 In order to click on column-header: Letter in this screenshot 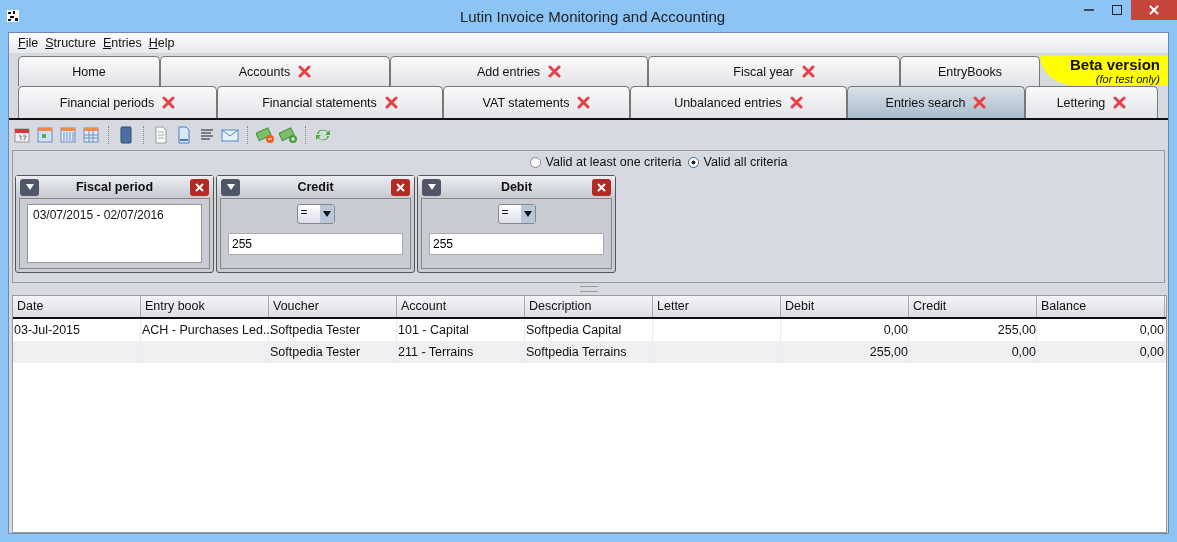, I will do `click(717, 306)`.